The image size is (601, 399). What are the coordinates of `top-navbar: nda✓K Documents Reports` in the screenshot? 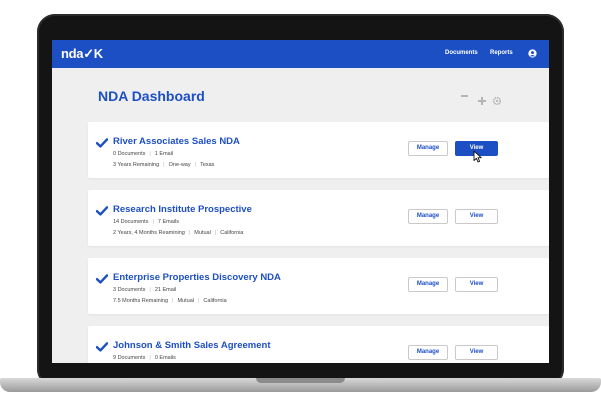 It's located at (300, 54).